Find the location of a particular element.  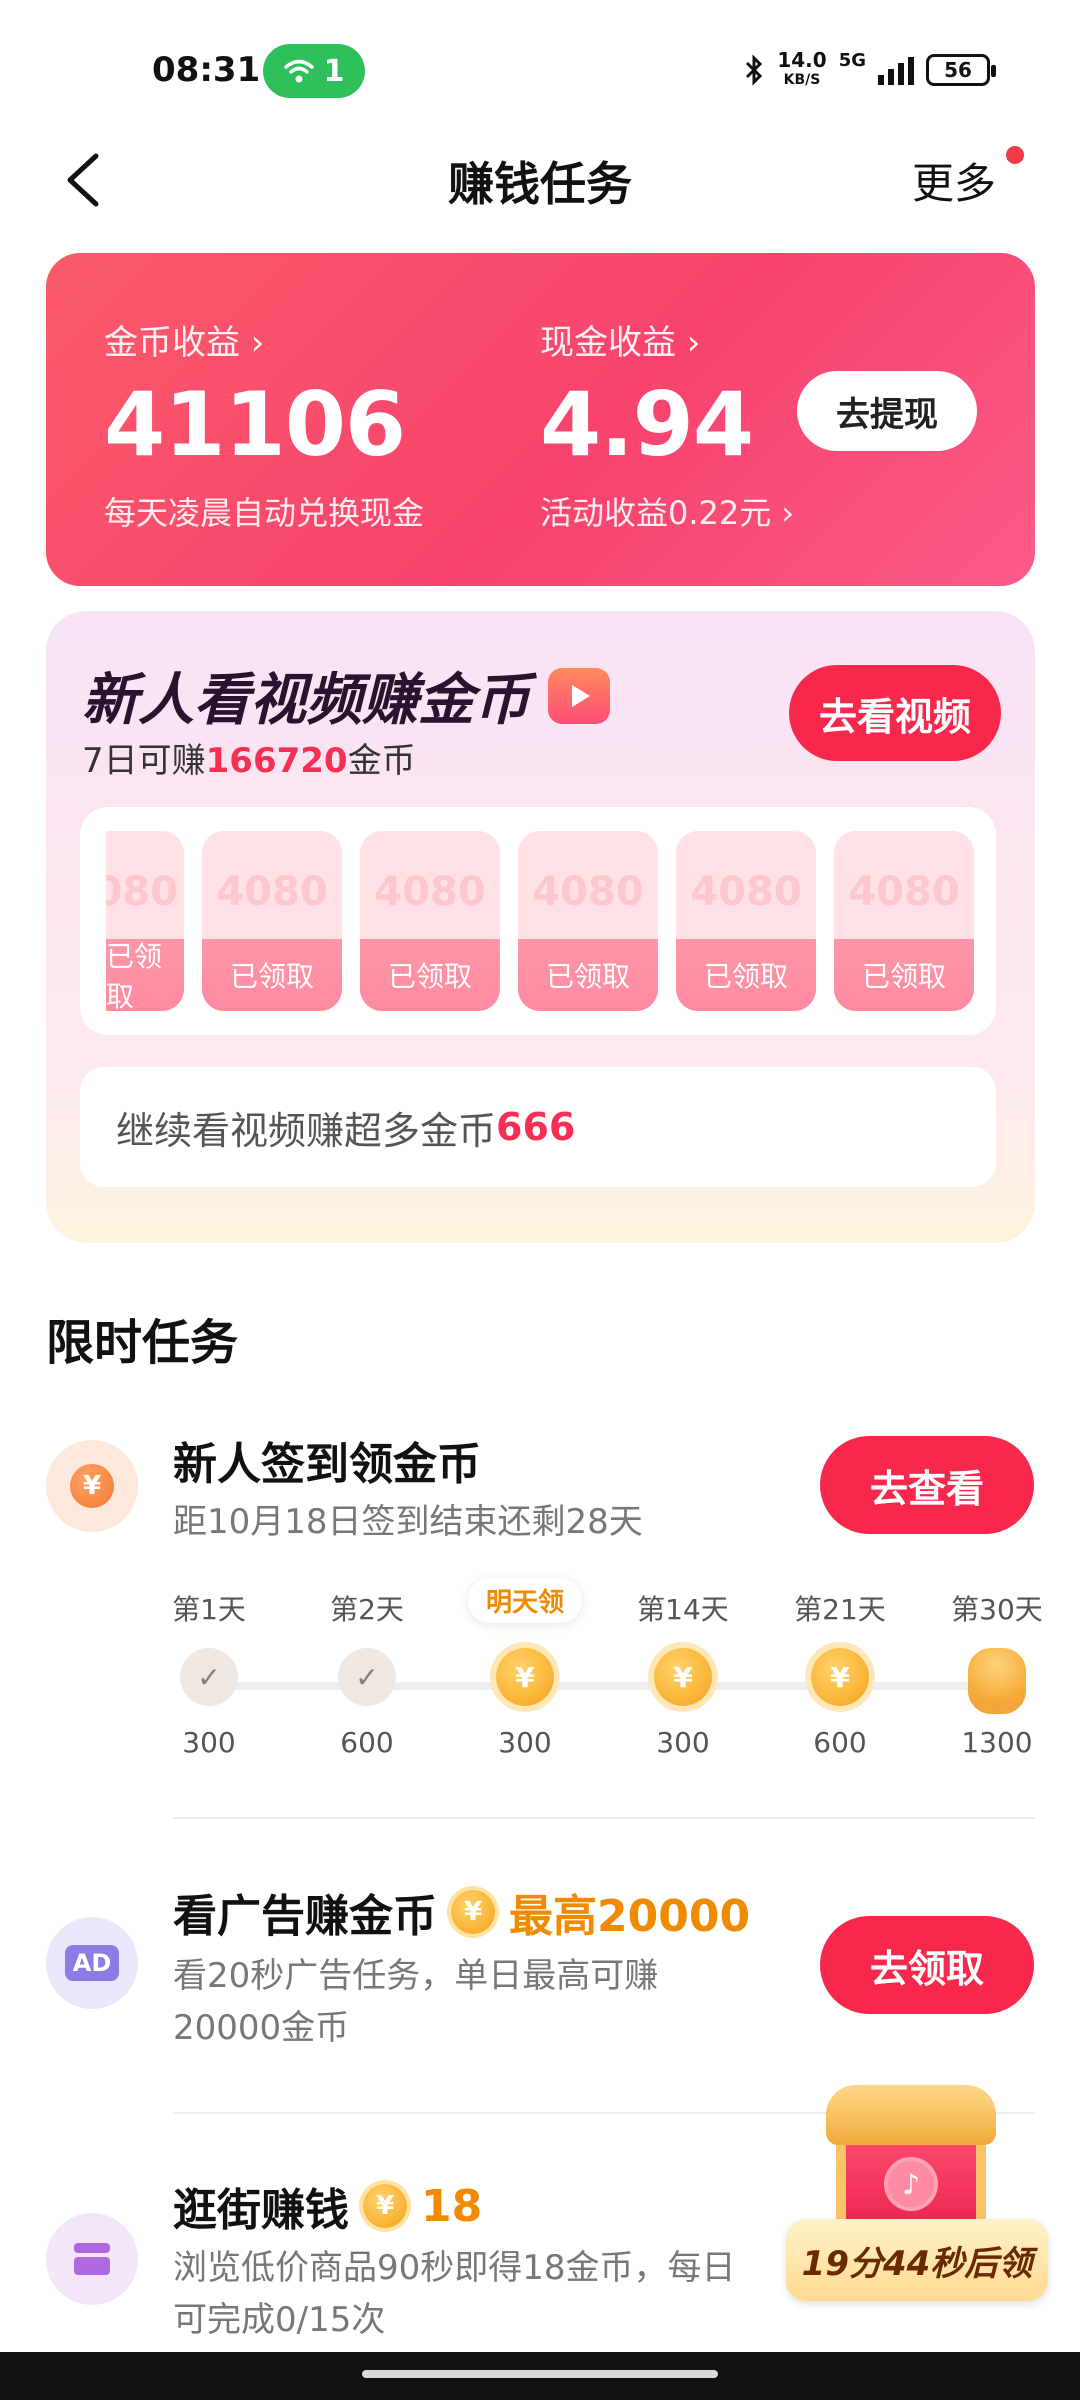

signin-day: 第21天 ¥ 600 is located at coordinates (840, 1674).